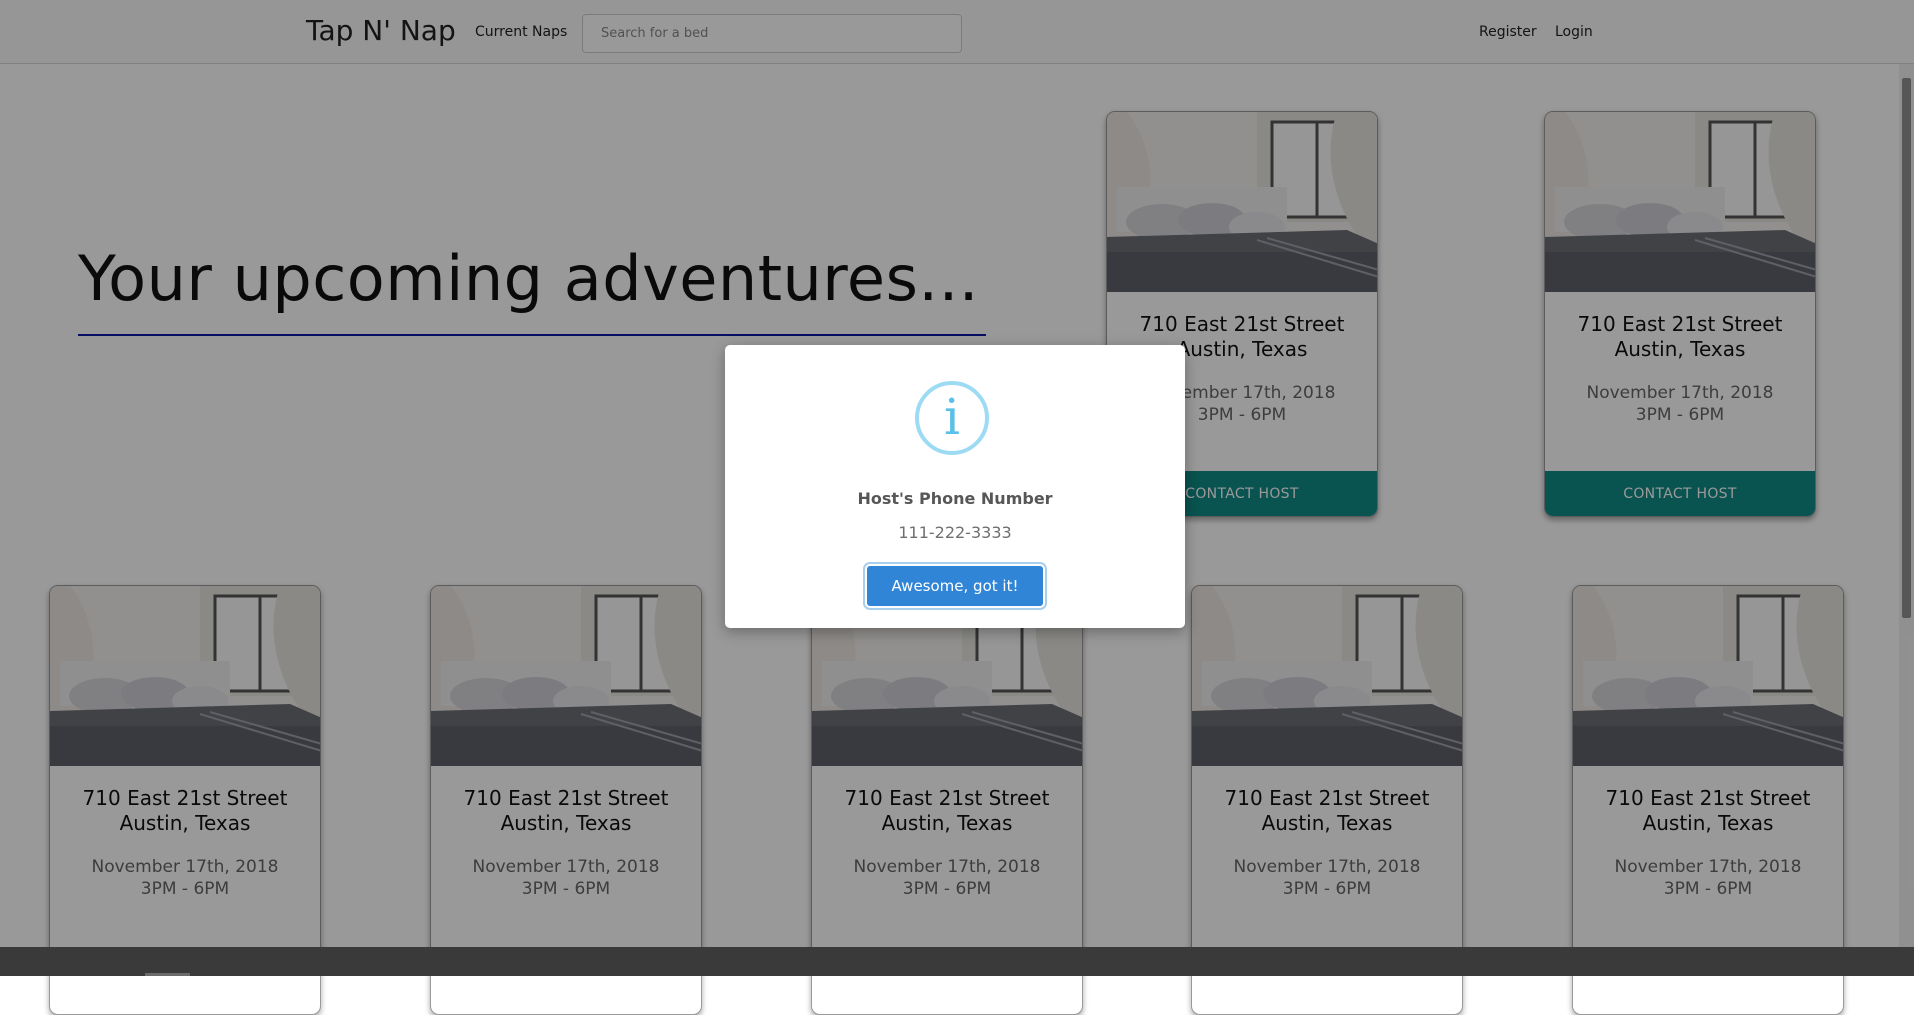  What do you see at coordinates (957, 961) in the screenshot?
I see `bottom-taskbar` at bounding box center [957, 961].